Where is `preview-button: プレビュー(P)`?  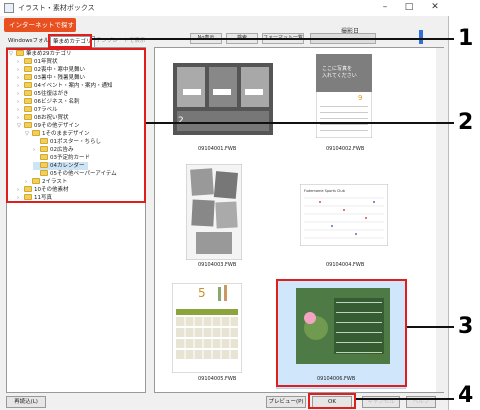
preview-button: プレビュー(P) is located at coordinates (286, 402).